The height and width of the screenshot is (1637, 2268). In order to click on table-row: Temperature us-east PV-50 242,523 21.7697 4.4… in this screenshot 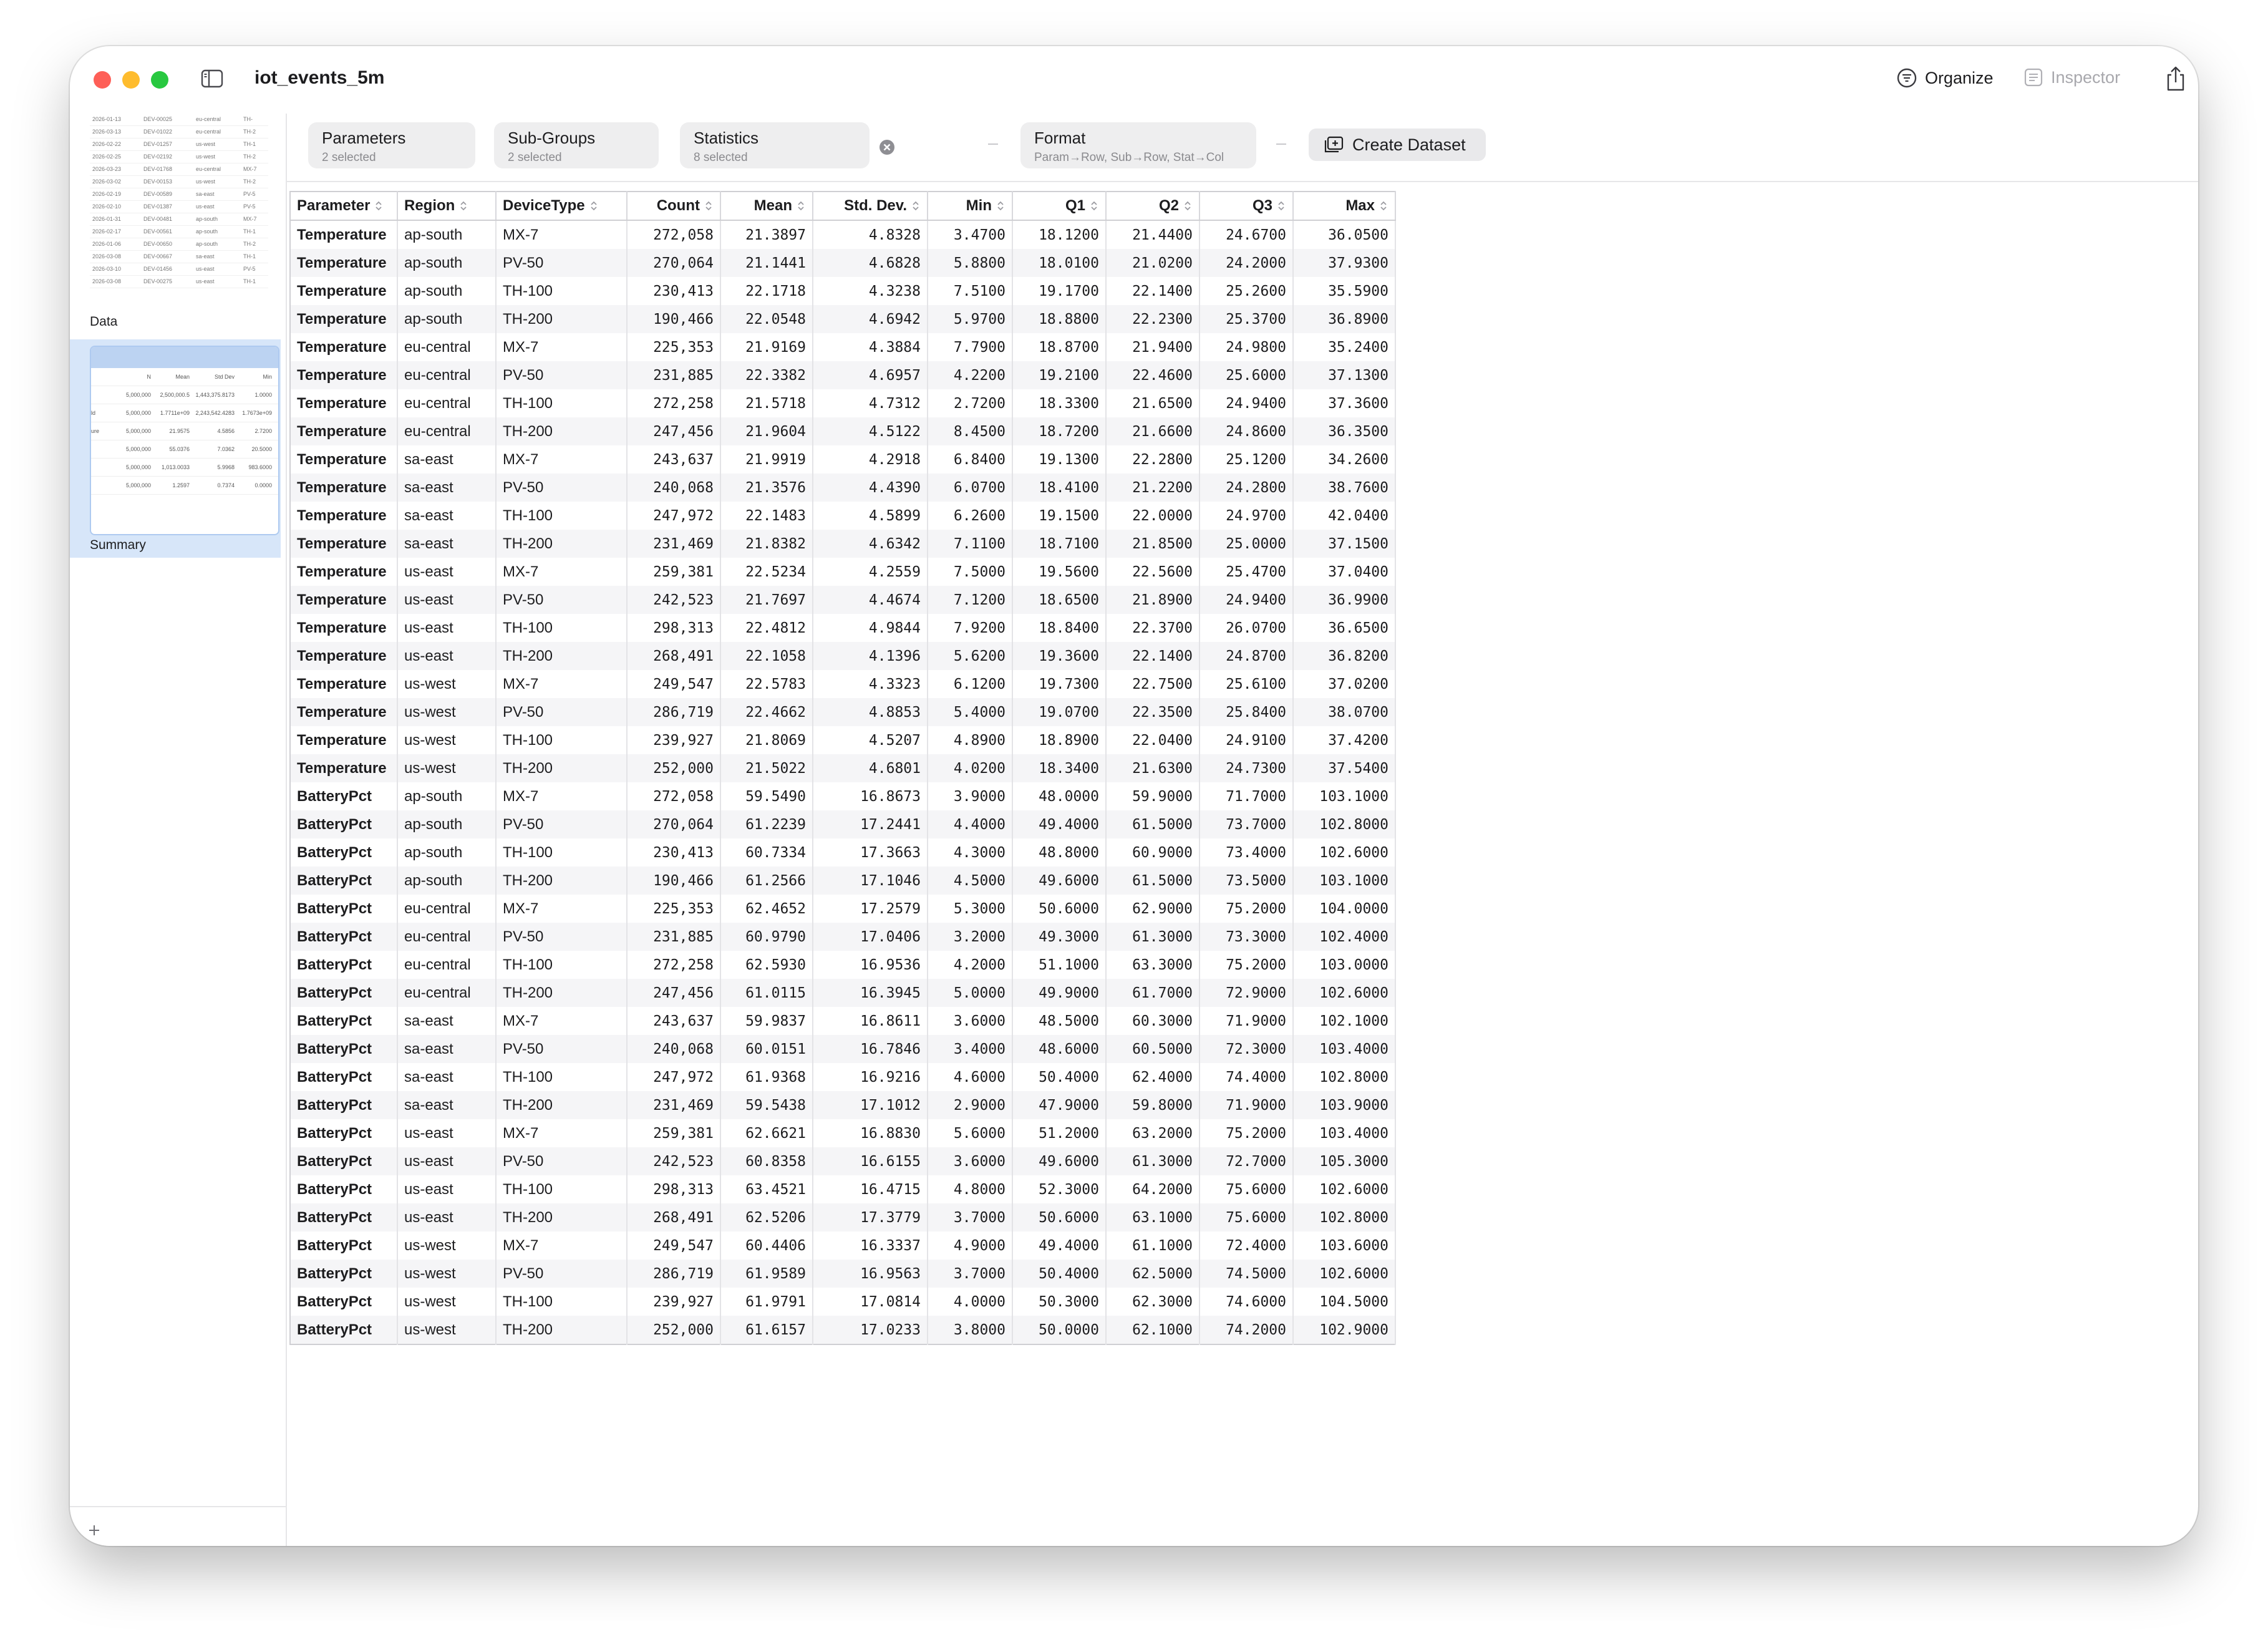, I will do `click(843, 600)`.